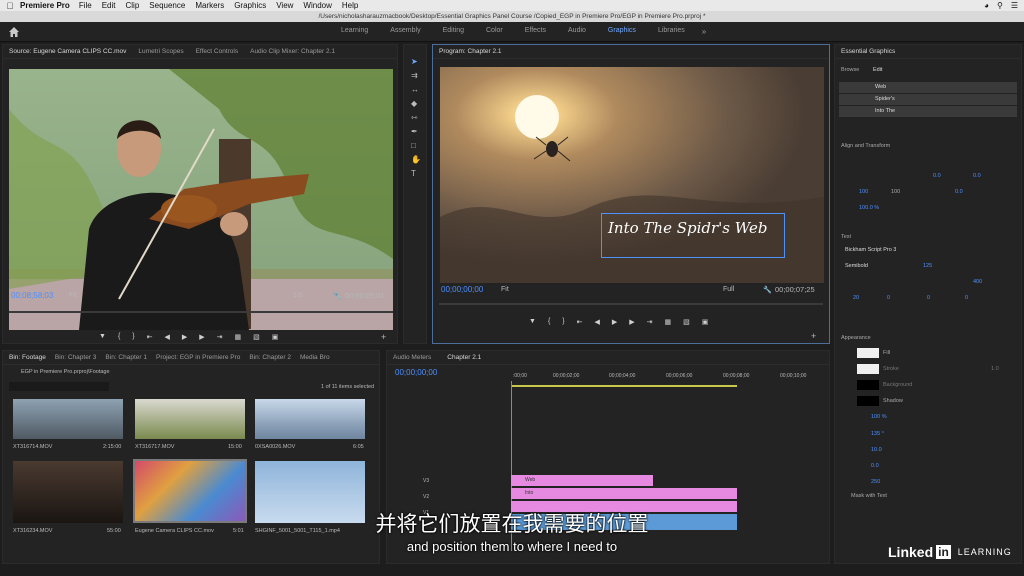 The height and width of the screenshot is (576, 1024). I want to click on tab-program: Program: Chapter 2.1, so click(470, 51).